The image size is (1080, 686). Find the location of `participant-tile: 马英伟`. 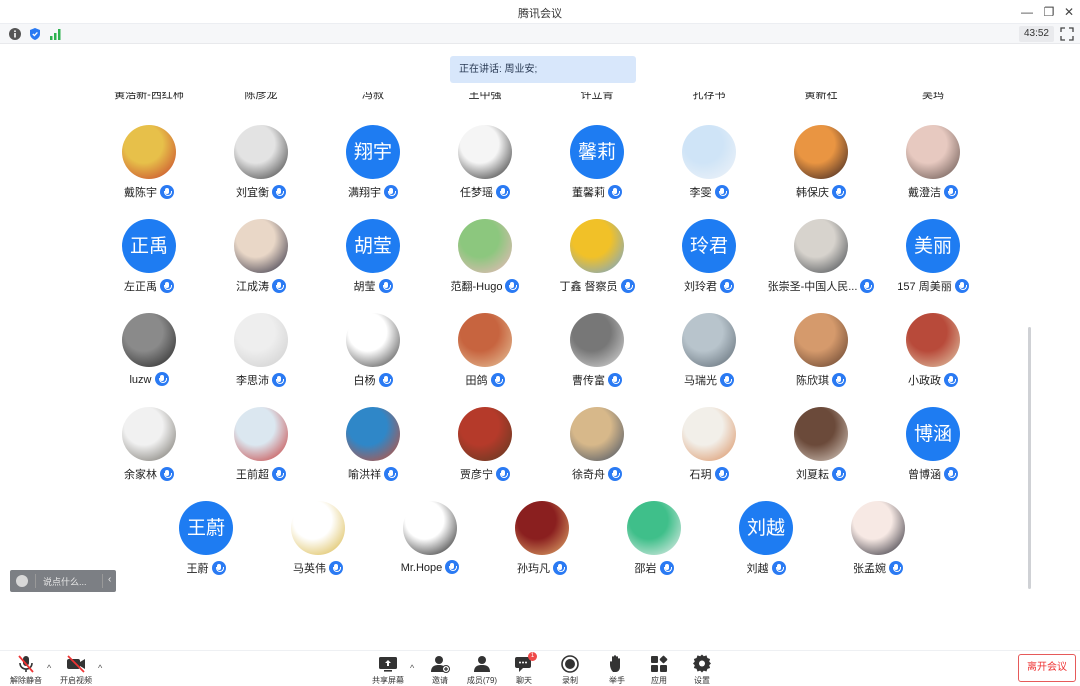

participant-tile: 马英伟 is located at coordinates (318, 546).